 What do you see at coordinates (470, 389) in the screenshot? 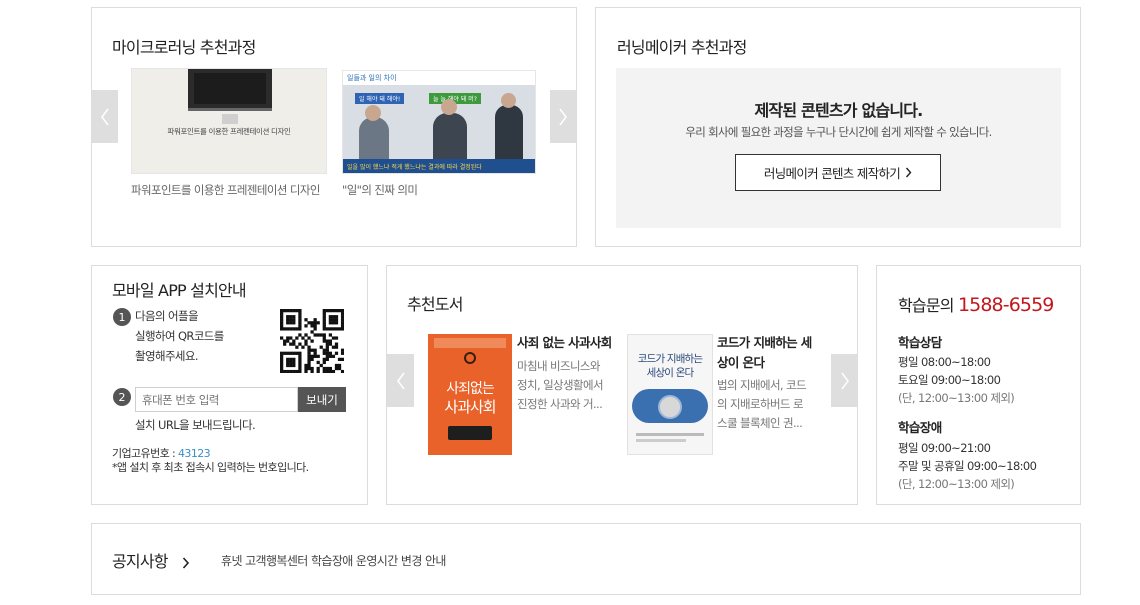
I see `cover-title: 사죄없는` at bounding box center [470, 389].